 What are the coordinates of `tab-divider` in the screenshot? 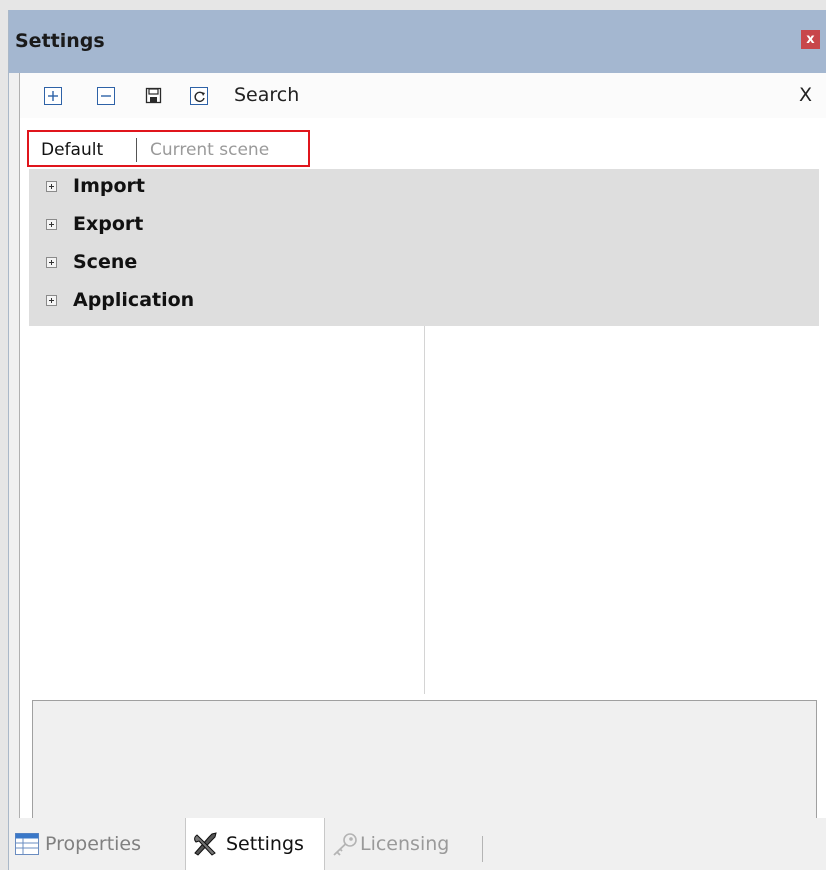 It's located at (136, 150).